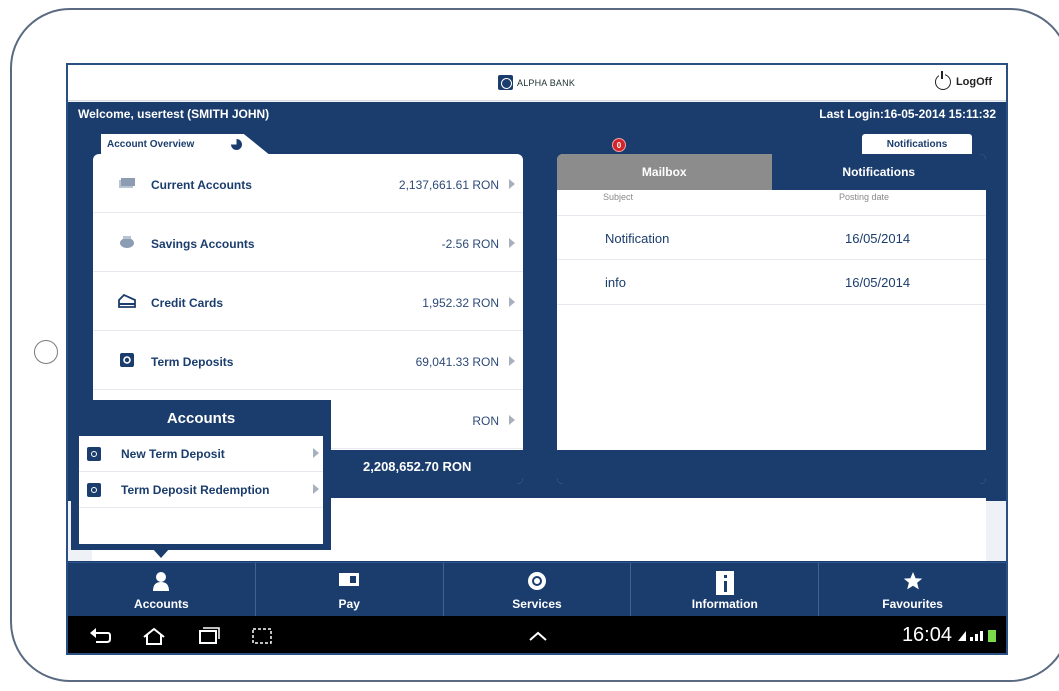  Describe the element at coordinates (618, 197) in the screenshot. I see `column-subject: Subject` at that location.